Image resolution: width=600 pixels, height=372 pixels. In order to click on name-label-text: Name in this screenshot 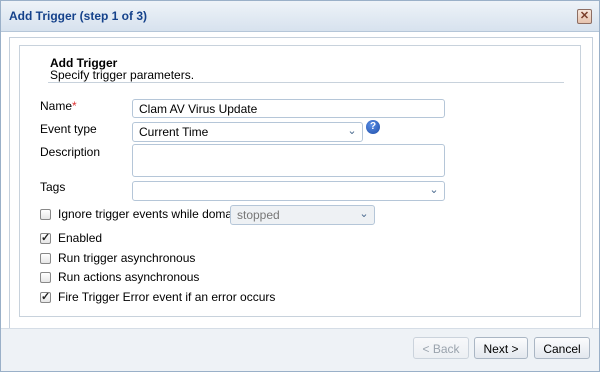, I will do `click(56, 106)`.